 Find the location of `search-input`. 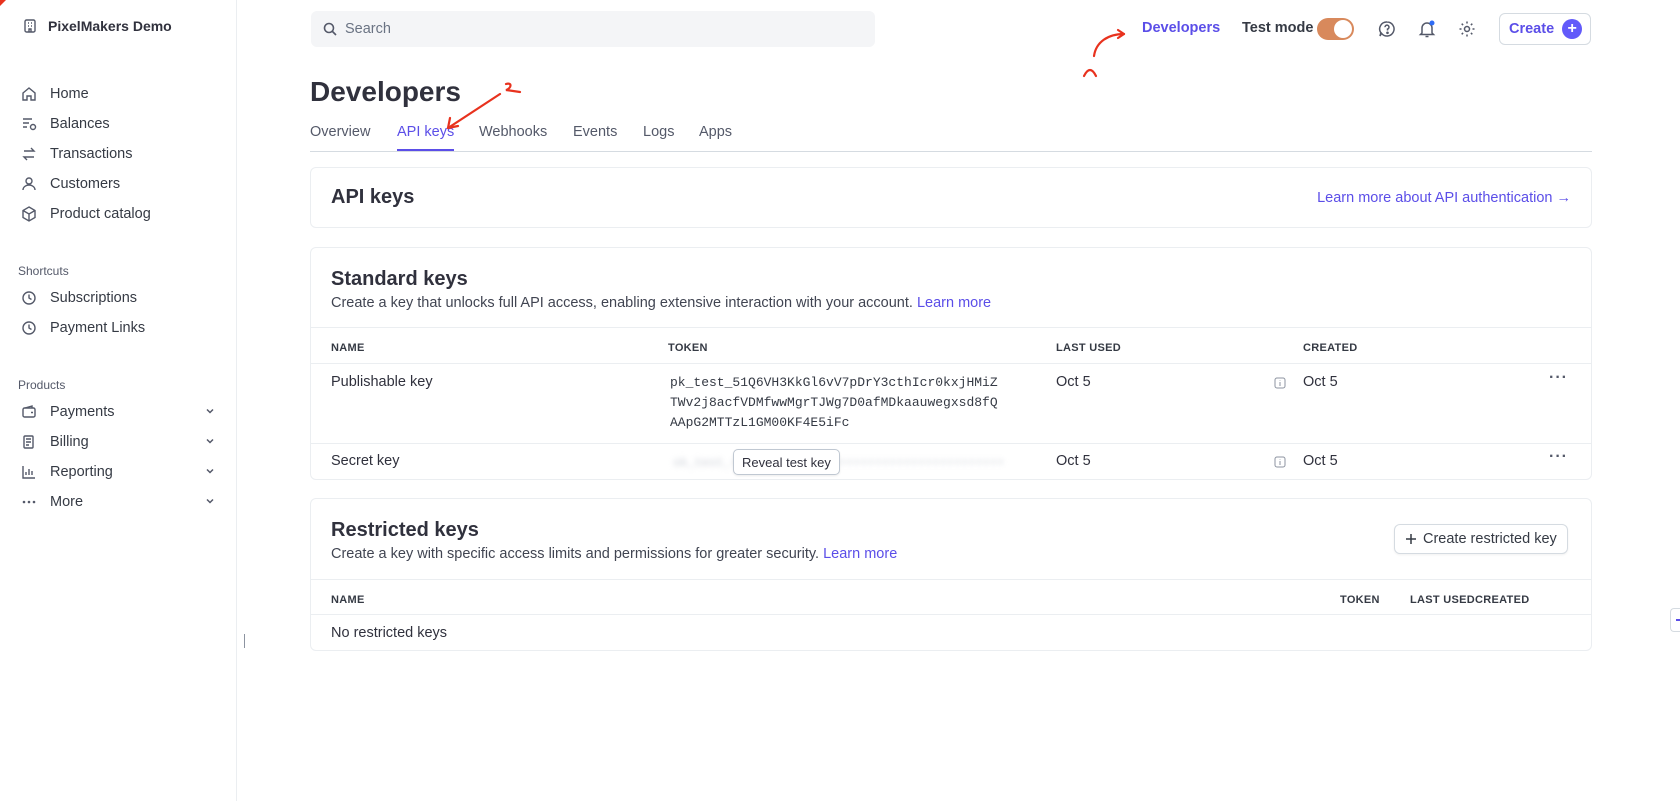

search-input is located at coordinates (595, 29).